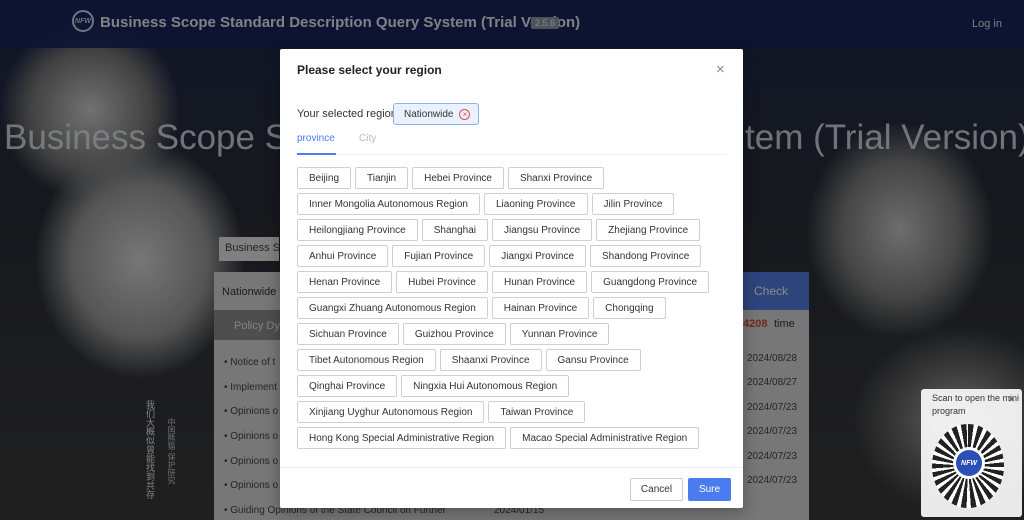 This screenshot has width=1024, height=520. What do you see at coordinates (458, 178) in the screenshot?
I see `region-option: Hebei Province` at bounding box center [458, 178].